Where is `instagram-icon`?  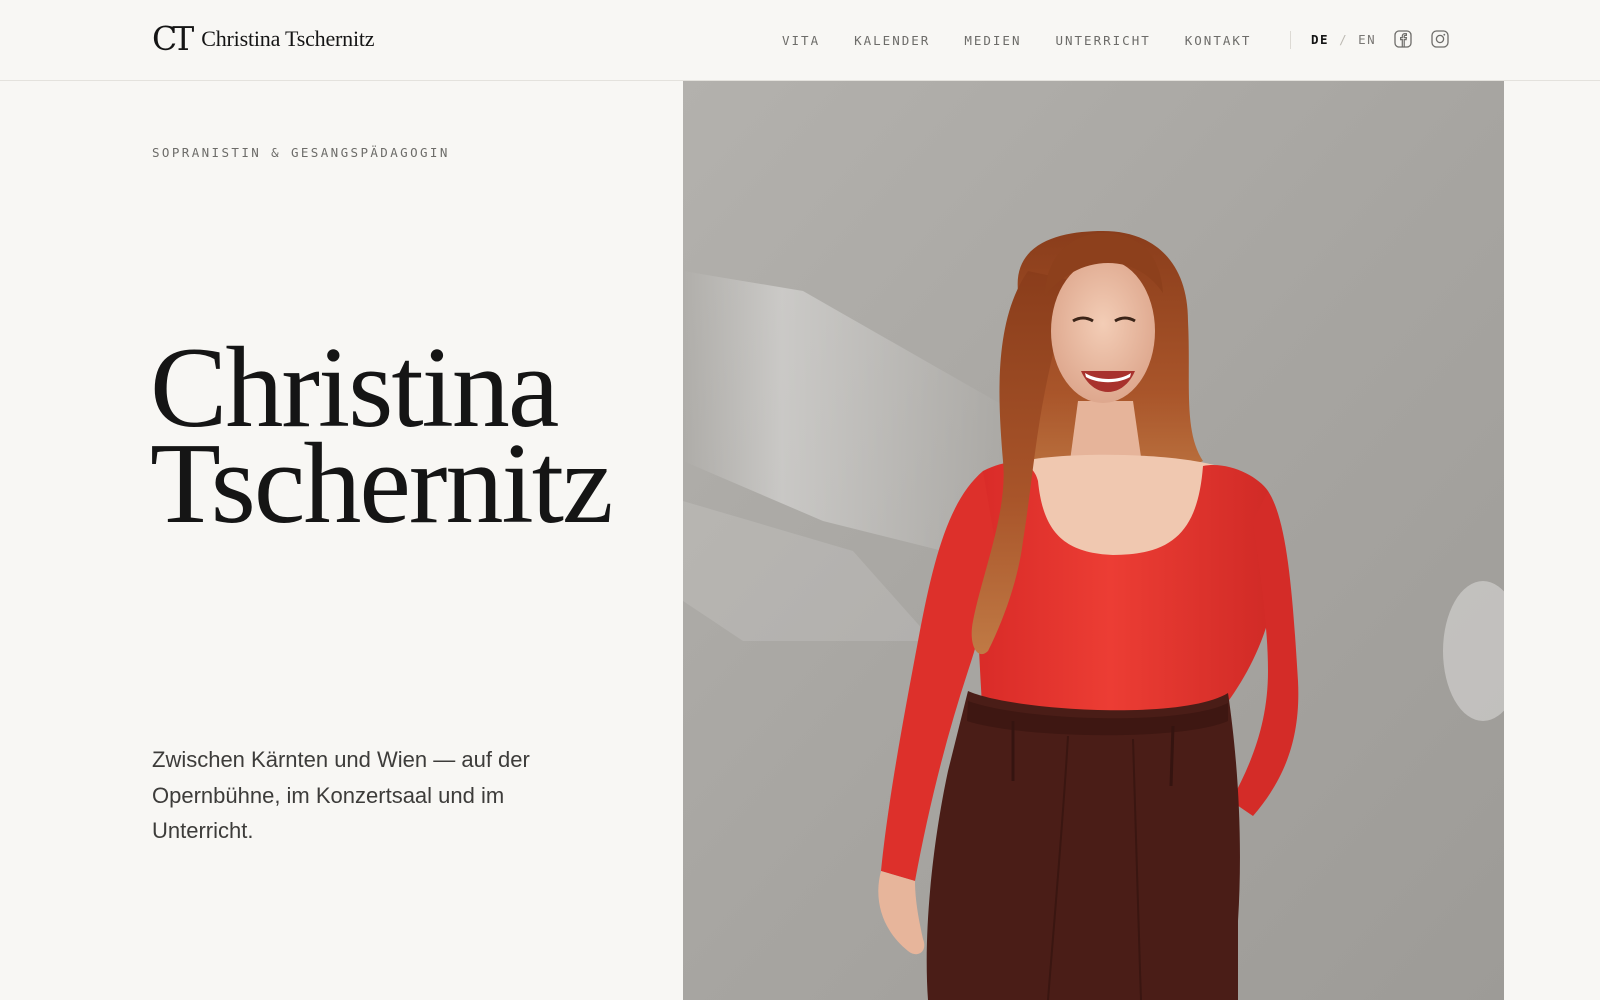
instagram-icon is located at coordinates (1440, 39).